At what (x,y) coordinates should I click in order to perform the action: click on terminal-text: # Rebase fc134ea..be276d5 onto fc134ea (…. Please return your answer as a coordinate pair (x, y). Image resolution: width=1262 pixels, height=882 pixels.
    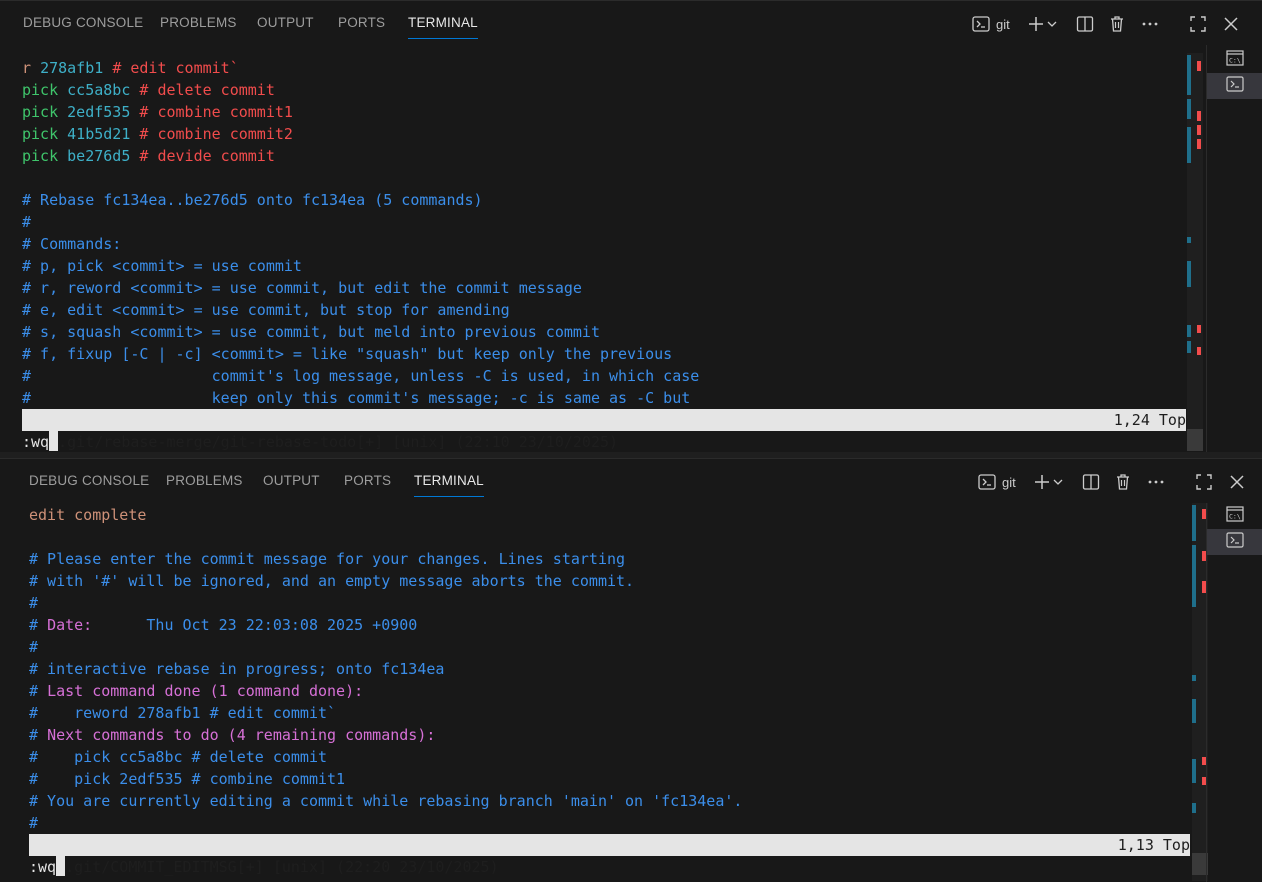
    Looking at the image, I should click on (252, 200).